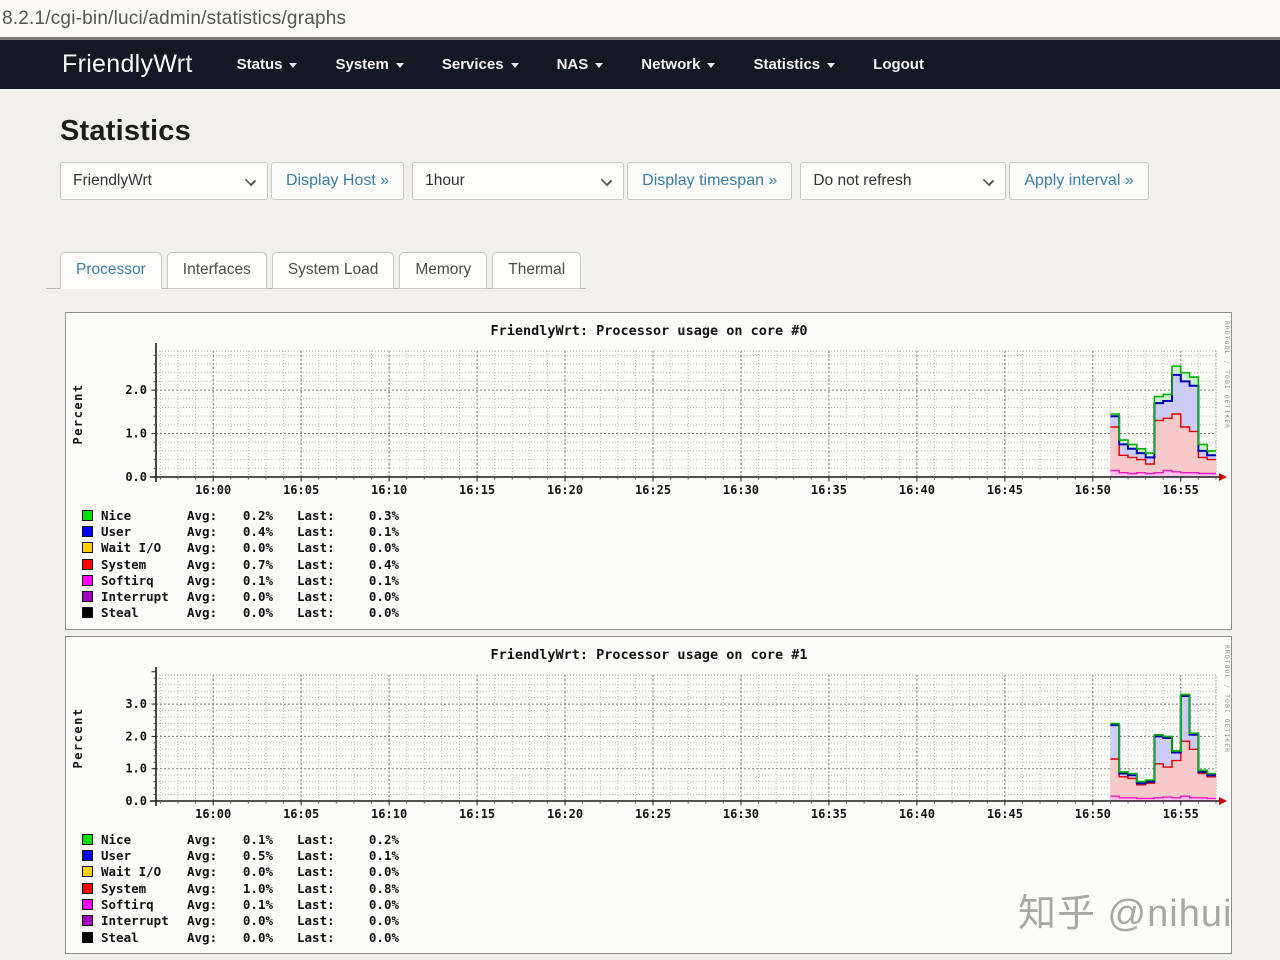 This screenshot has width=1280, height=960. I want to click on nav-item-logout: Logout, so click(898, 64).